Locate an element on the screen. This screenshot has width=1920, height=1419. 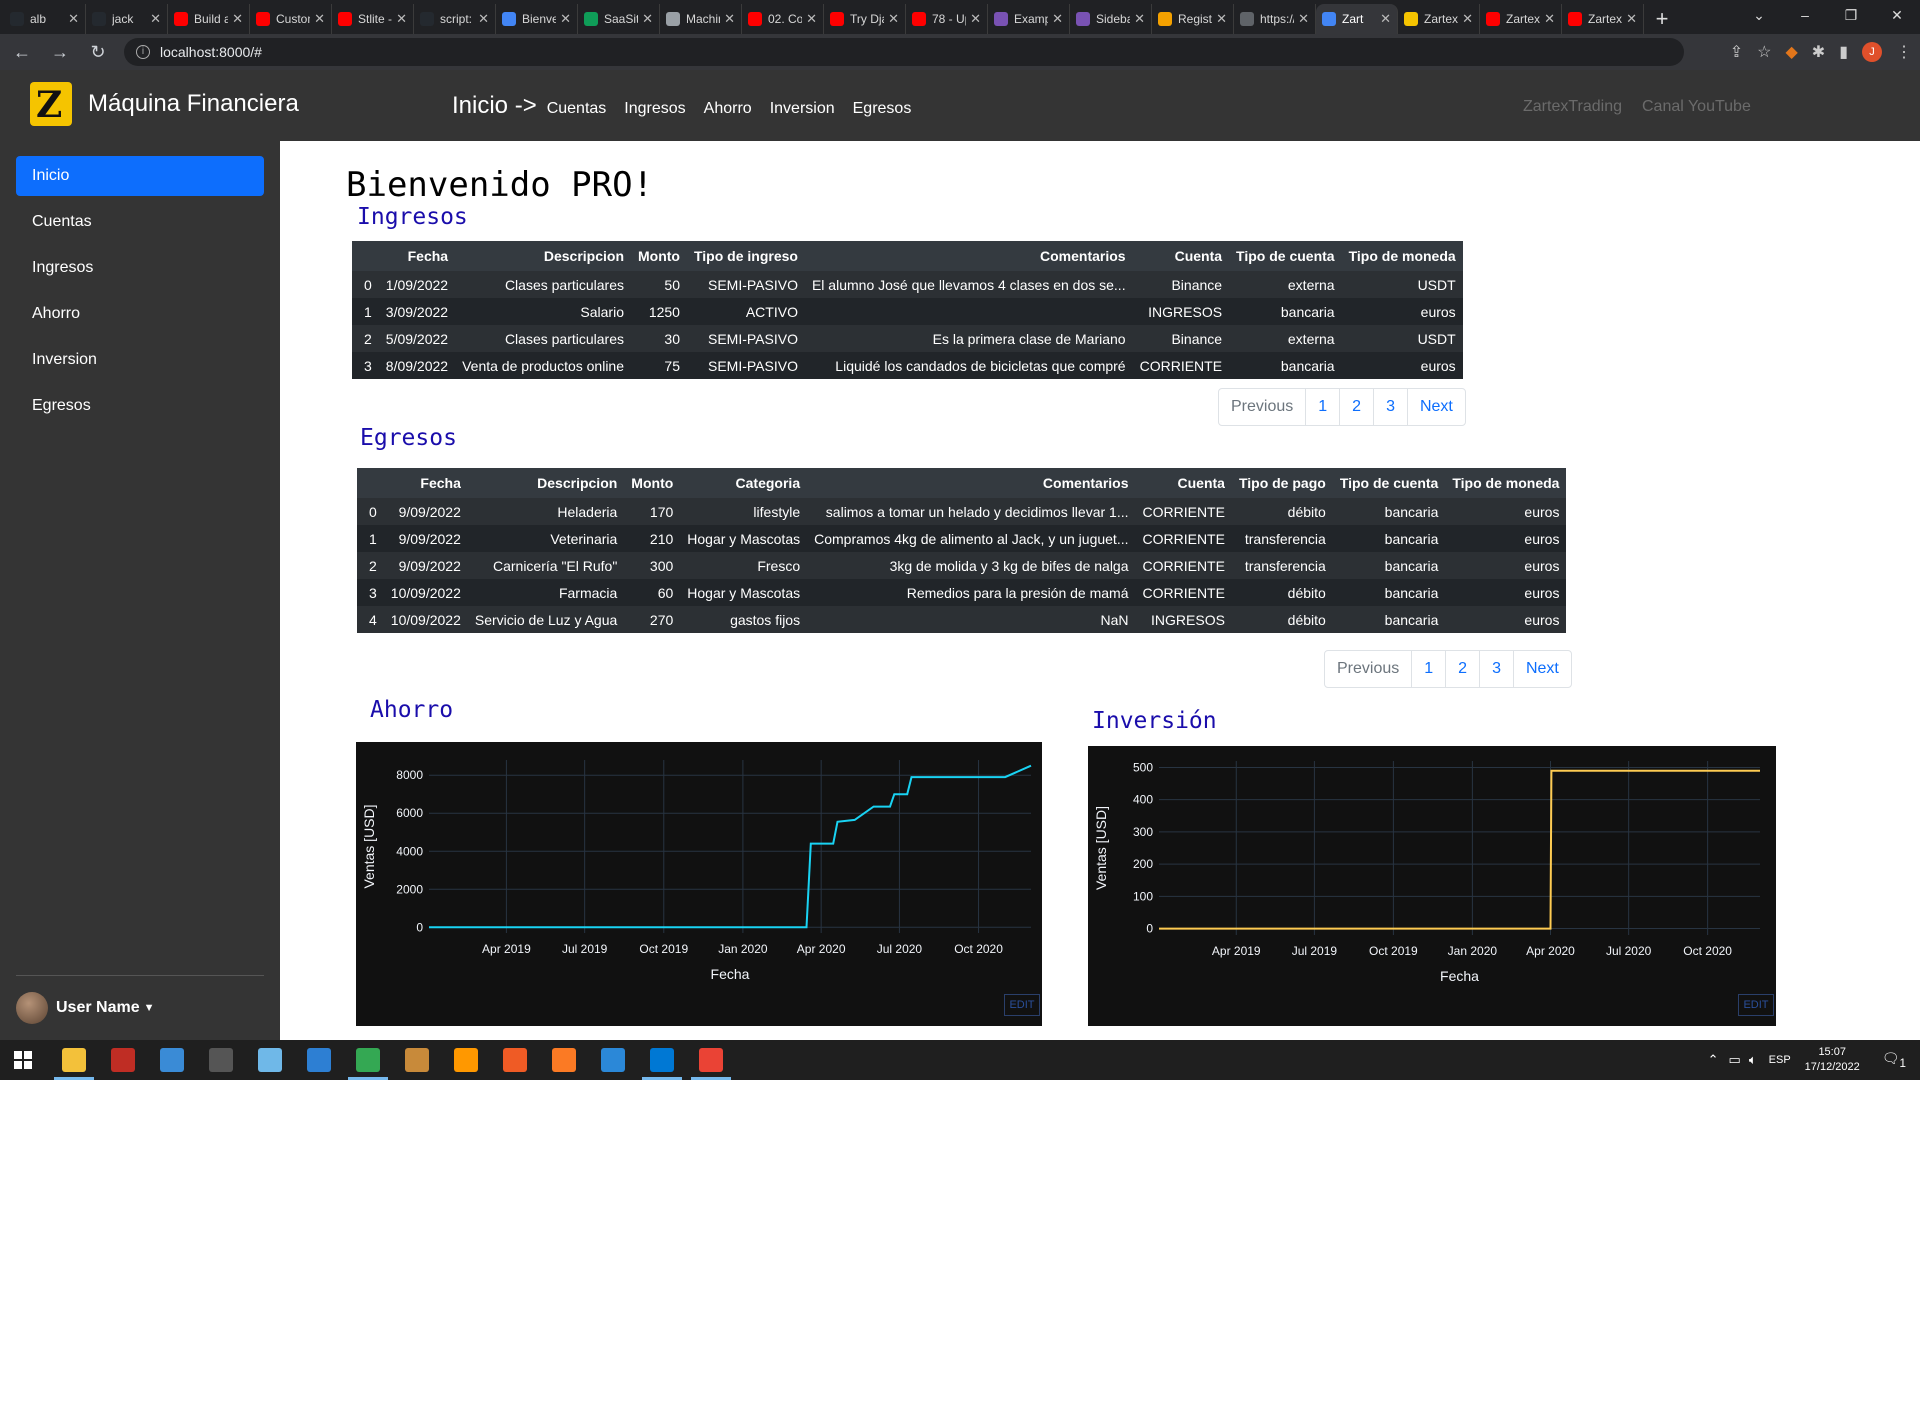
browser-tab: Custom ✕ is located at coordinates (291, 19).